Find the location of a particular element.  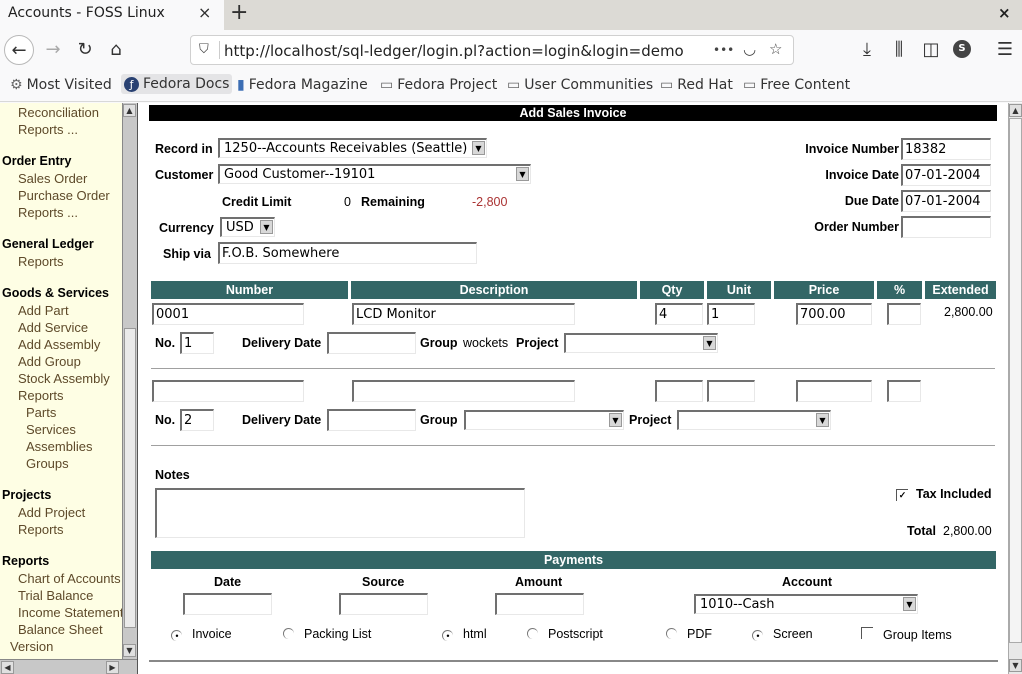

main-vertical-scrollbar: ▲ ▼ is located at coordinates (1015, 388).